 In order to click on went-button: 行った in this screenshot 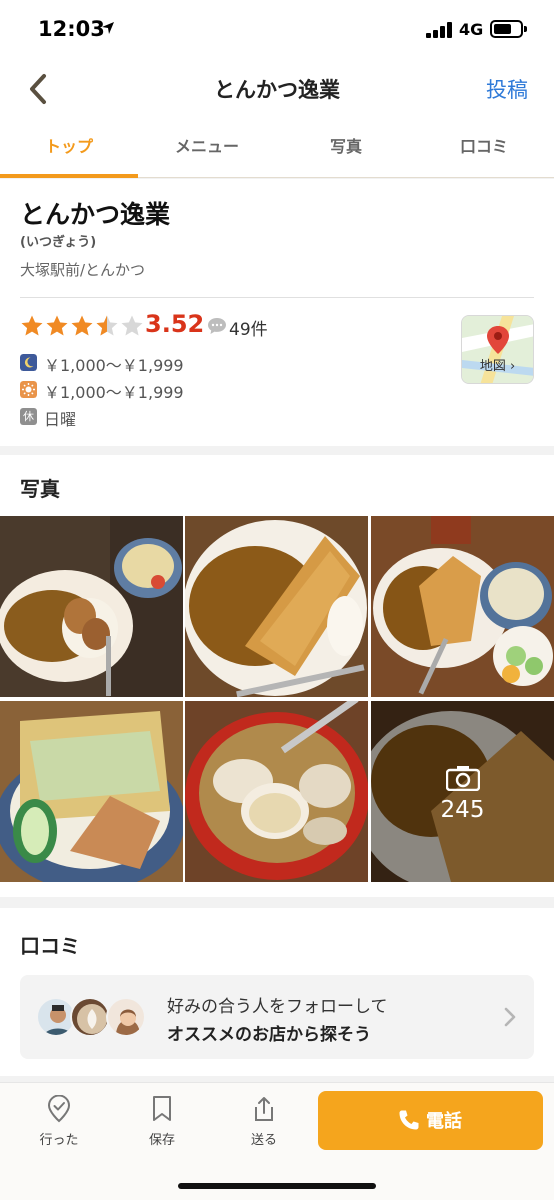, I will do `click(59, 1121)`.